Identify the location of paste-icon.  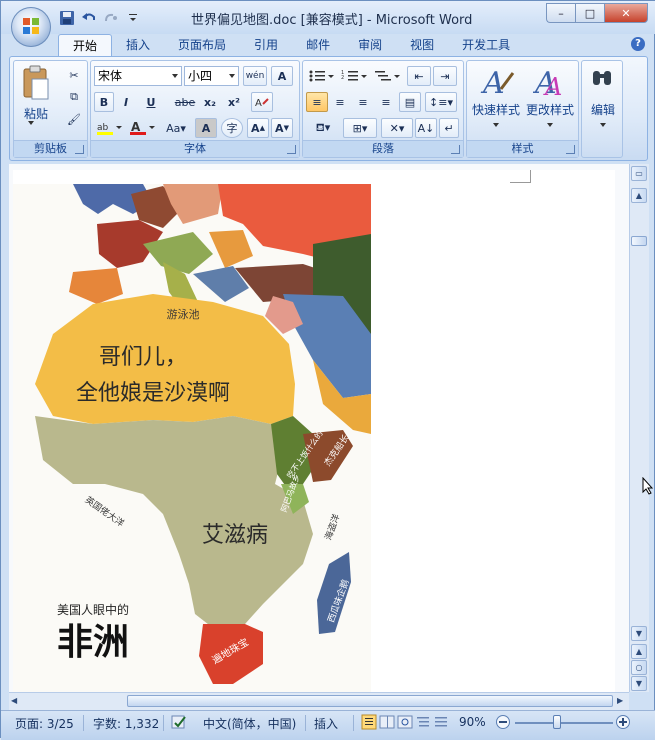
(36, 83).